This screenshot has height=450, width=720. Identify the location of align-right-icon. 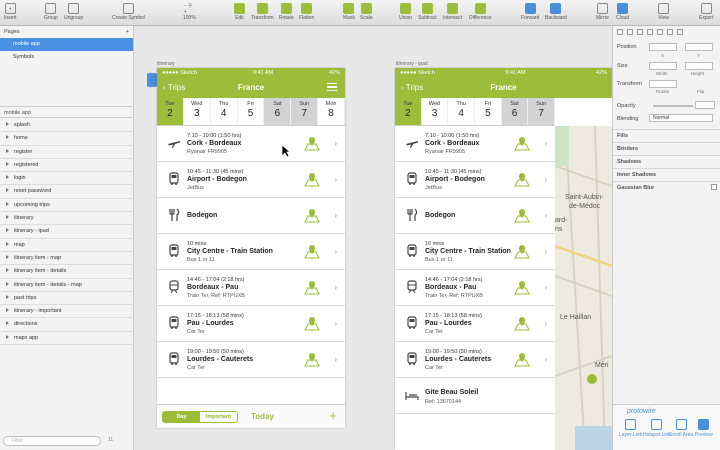
(640, 32).